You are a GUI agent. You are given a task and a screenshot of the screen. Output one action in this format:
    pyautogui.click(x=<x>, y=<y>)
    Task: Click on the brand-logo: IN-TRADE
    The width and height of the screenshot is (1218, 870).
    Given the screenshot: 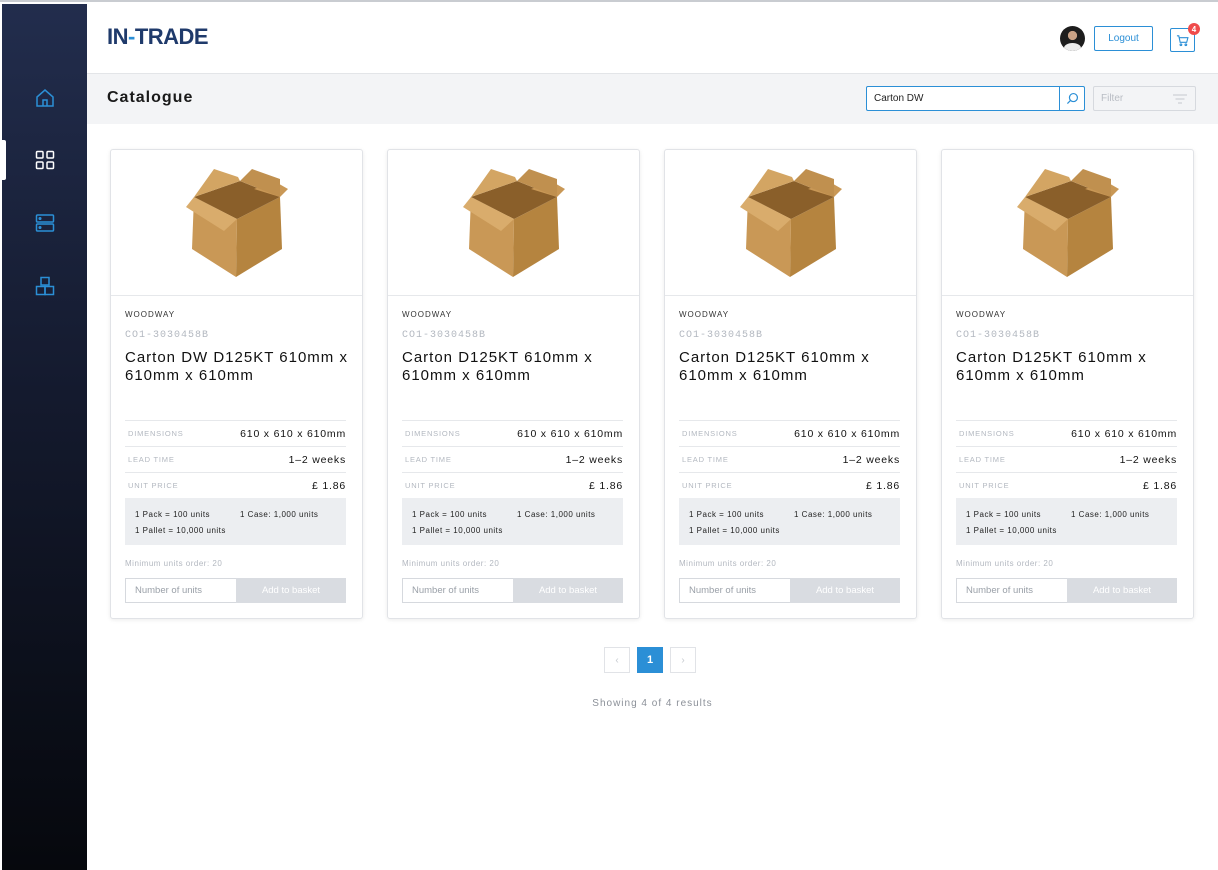 What is the action you would take?
    pyautogui.click(x=158, y=37)
    